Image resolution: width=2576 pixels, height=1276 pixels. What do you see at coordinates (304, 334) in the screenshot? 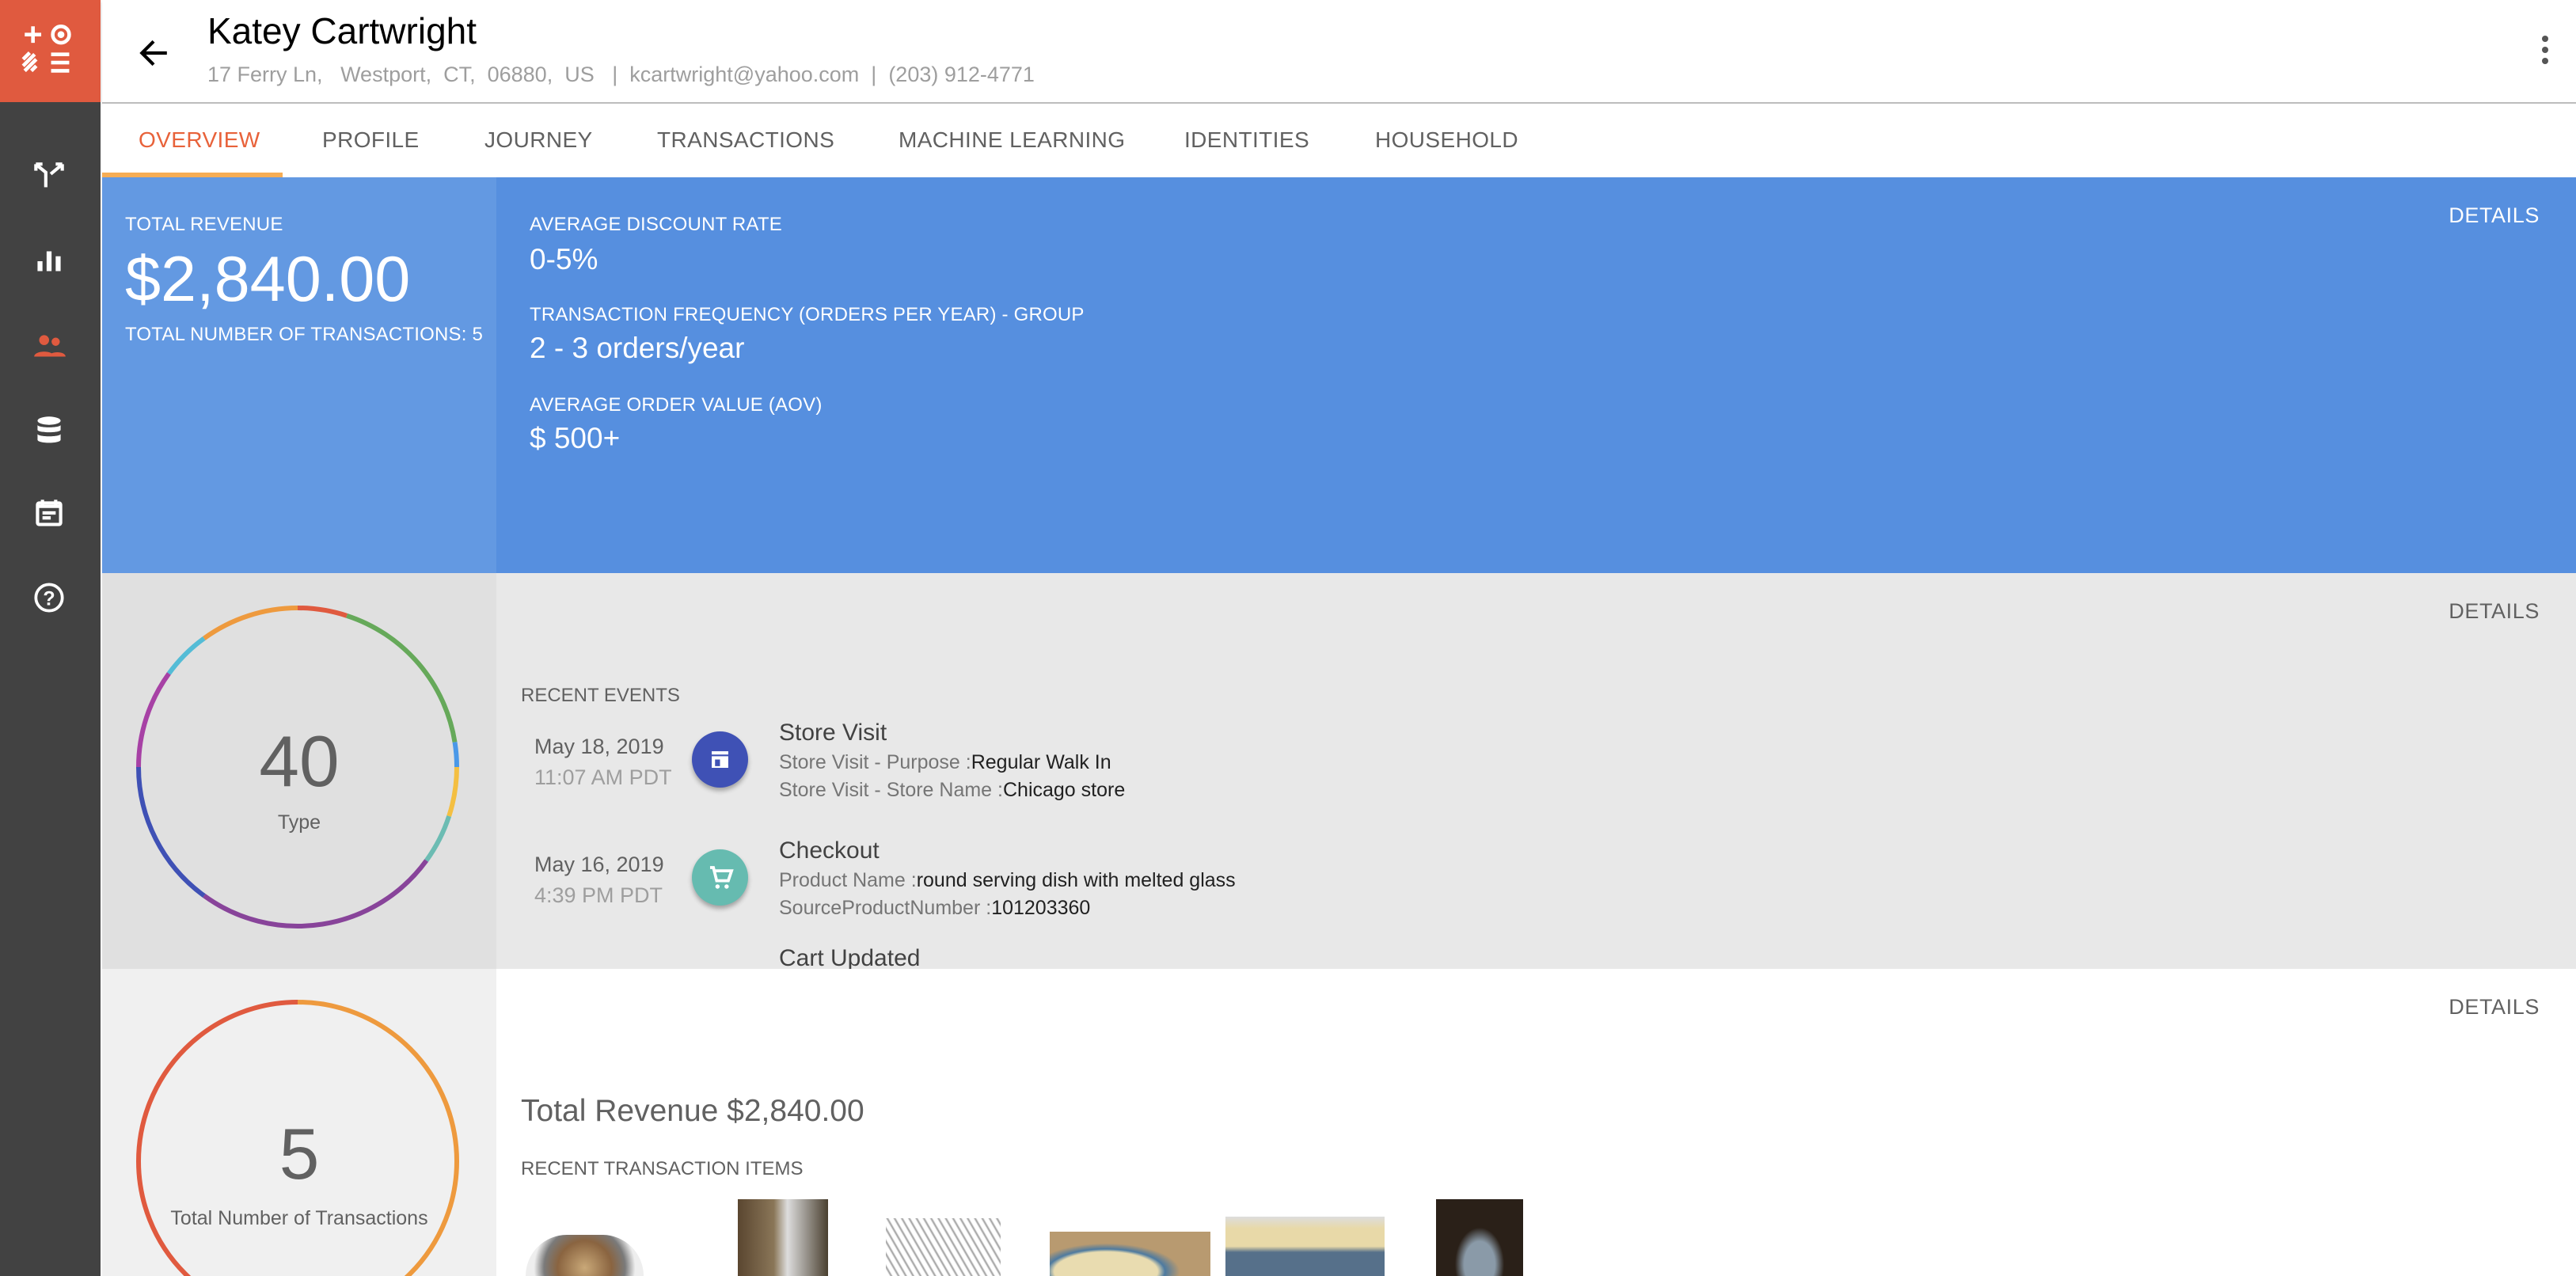
I see `total-transactions-label: TOTAL NUMBER OF TRANSACTIONS: 5` at bounding box center [304, 334].